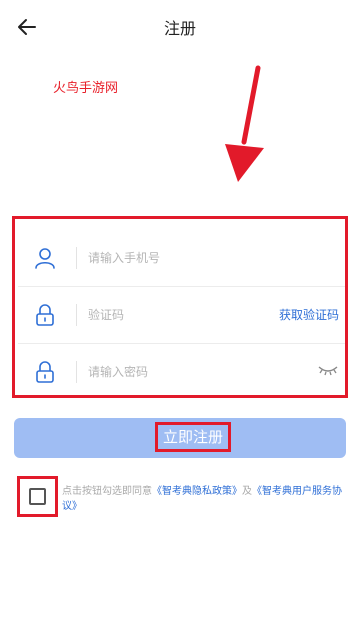 The width and height of the screenshot is (360, 621). I want to click on user-icon, so click(45, 258).